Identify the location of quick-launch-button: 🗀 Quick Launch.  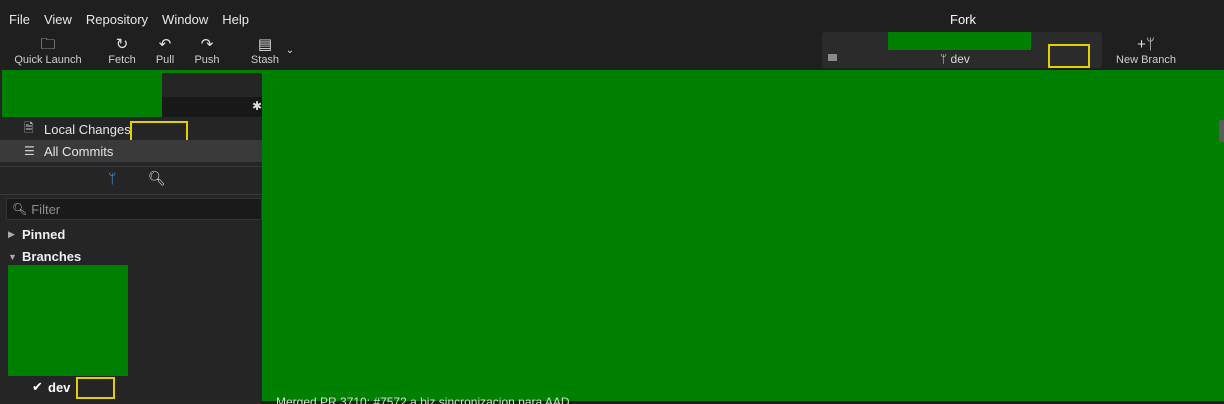
(48, 51).